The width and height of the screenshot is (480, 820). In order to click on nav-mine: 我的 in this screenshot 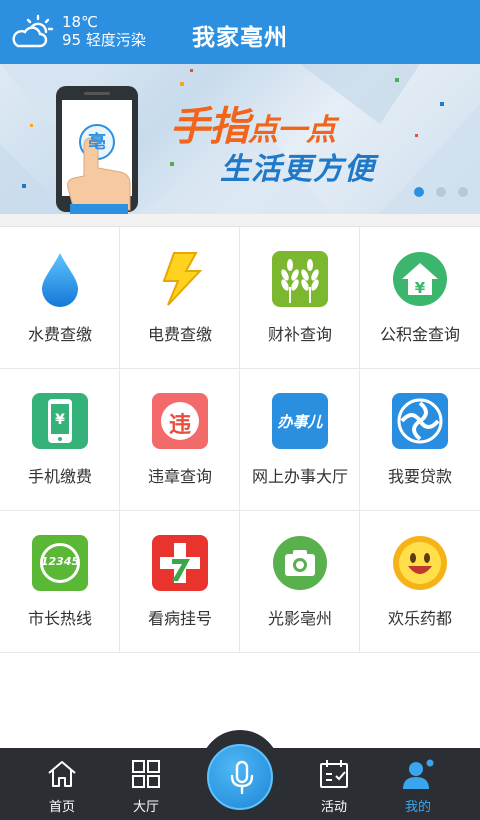, I will do `click(418, 784)`.